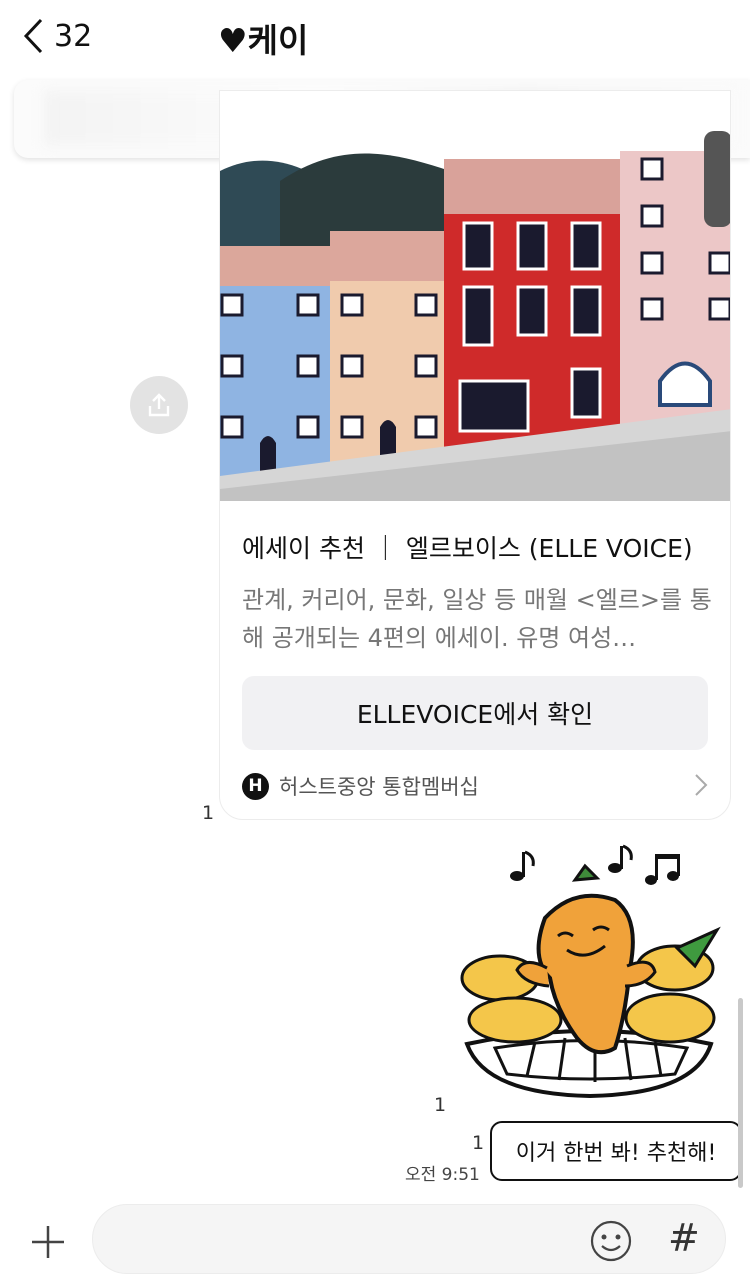 The width and height of the screenshot is (750, 1284). Describe the element at coordinates (33, 36) in the screenshot. I see `chevron-left-icon` at that location.